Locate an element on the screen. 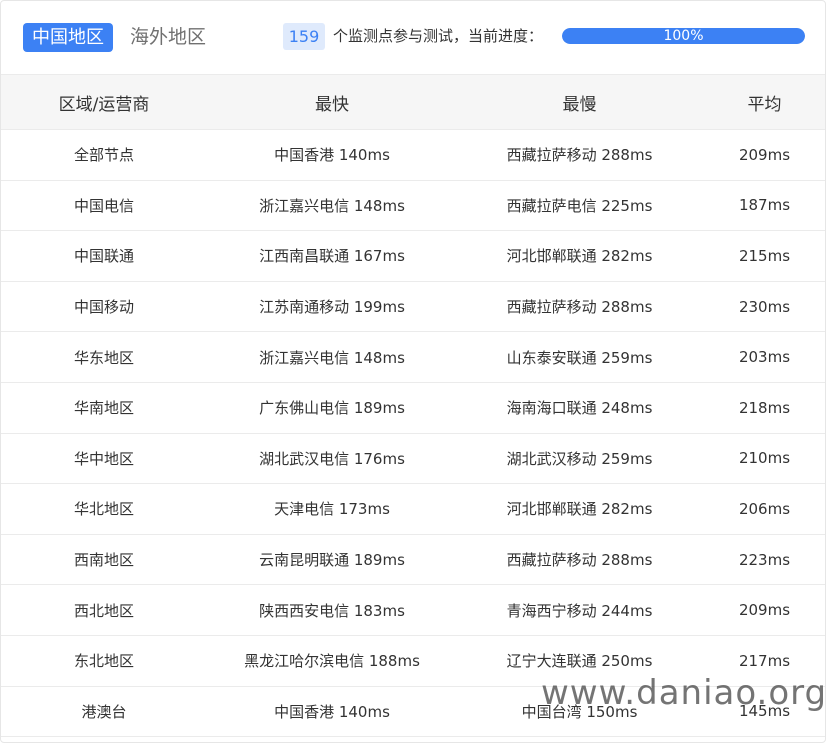 The height and width of the screenshot is (743, 826). cell-region: 西南地区 is located at coordinates (104, 560).